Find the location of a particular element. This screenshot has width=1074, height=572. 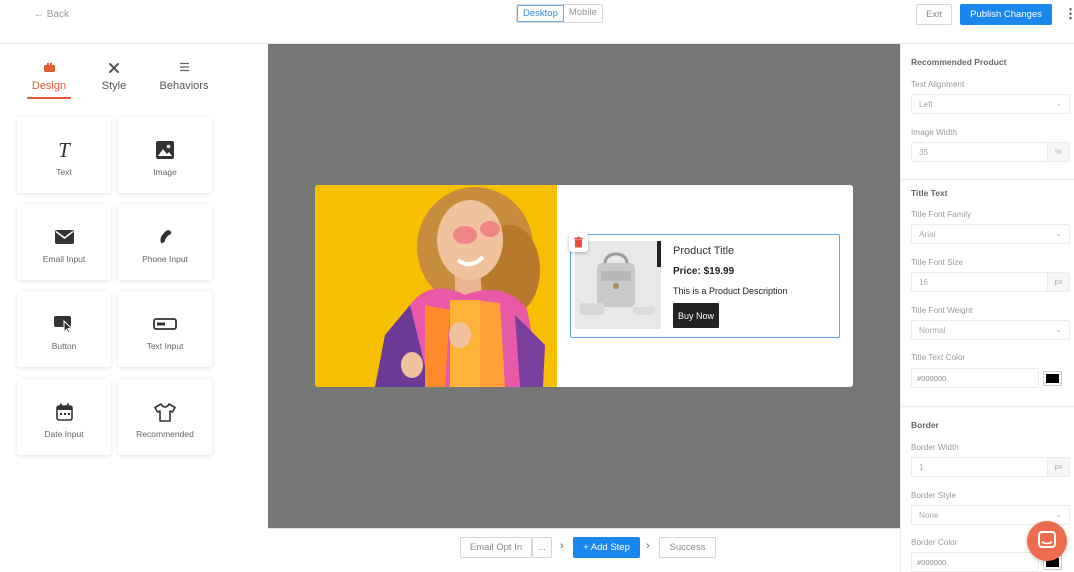

trash-icon is located at coordinates (578, 242).